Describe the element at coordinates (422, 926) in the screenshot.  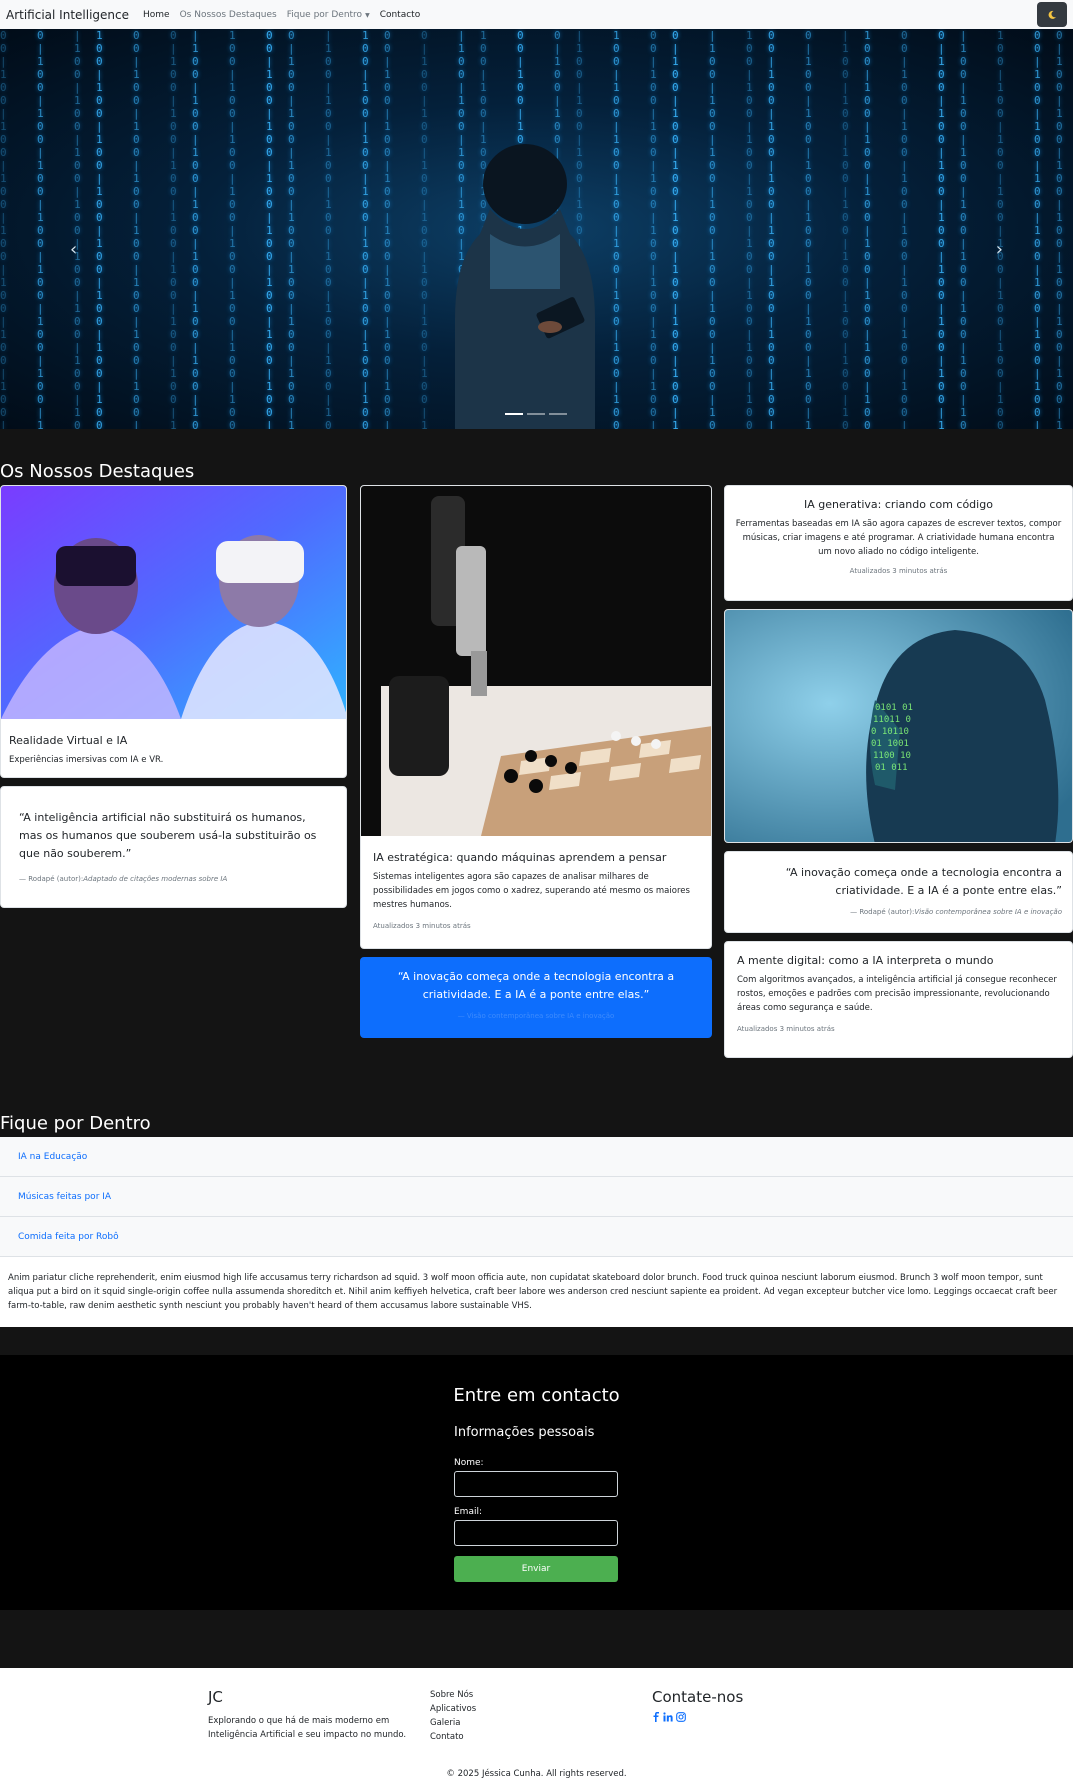
I see `chess-card-meta: Atualizados 3 minutos atrás` at that location.